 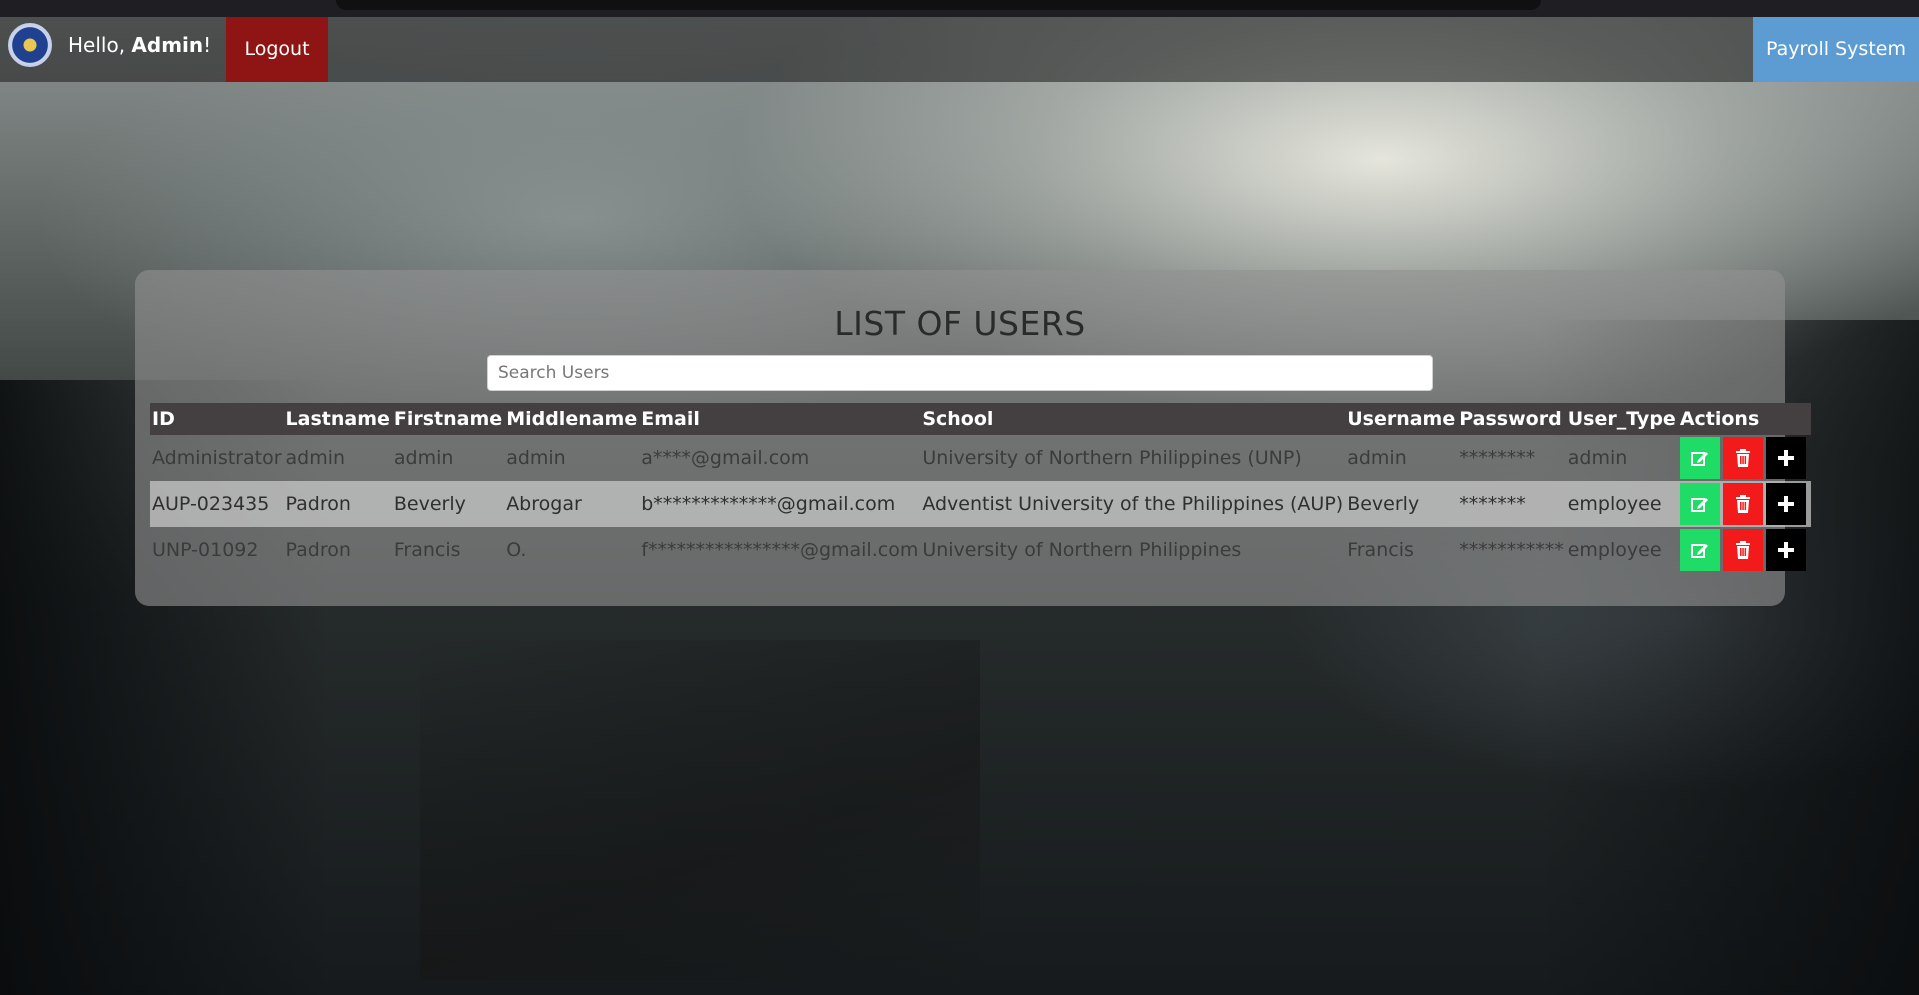 I want to click on greeting-suffix: !, so click(x=207, y=45).